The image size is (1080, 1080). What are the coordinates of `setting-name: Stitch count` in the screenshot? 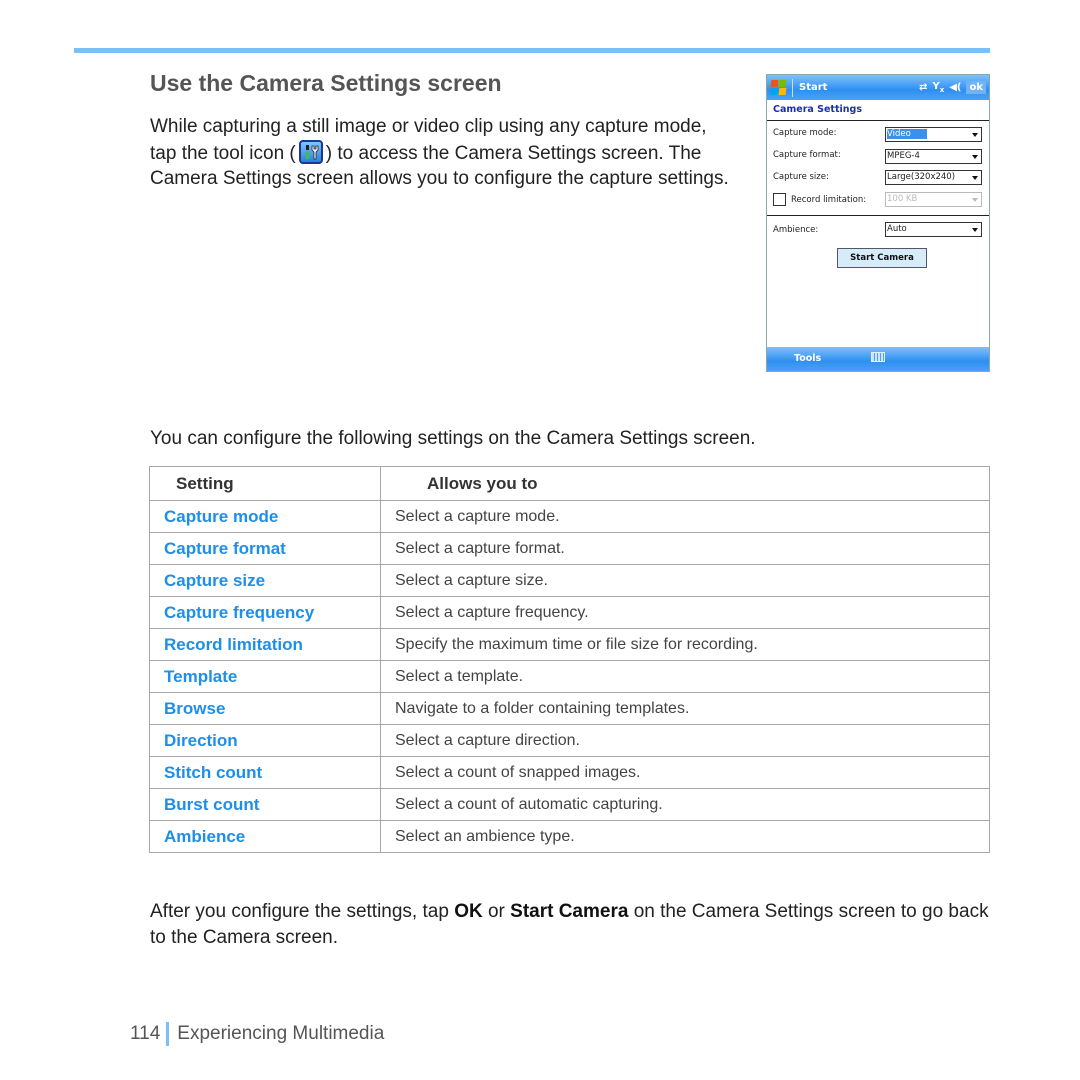 It's located at (265, 772).